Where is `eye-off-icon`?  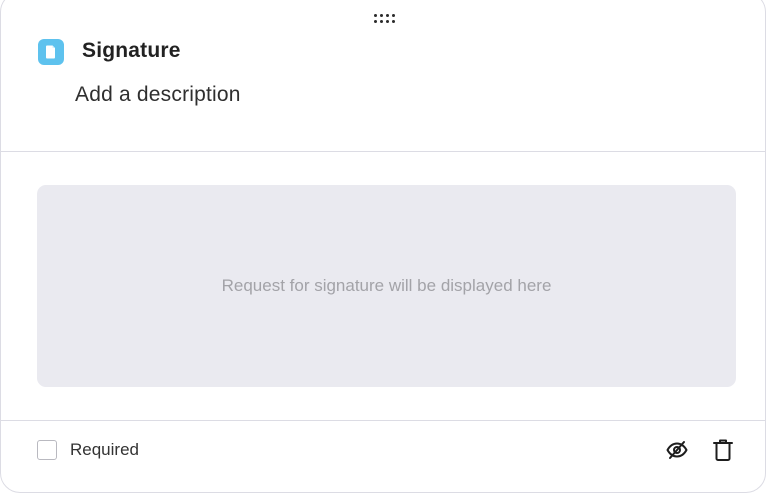
eye-off-icon is located at coordinates (677, 450).